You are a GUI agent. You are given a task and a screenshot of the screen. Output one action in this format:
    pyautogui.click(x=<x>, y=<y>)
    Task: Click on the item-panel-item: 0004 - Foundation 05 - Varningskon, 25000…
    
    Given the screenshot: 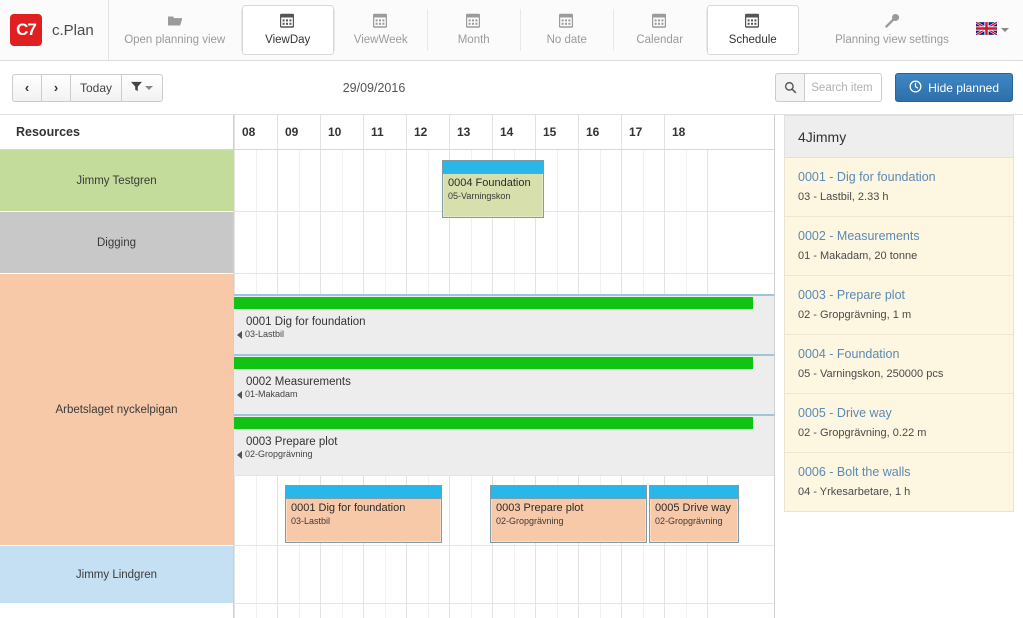 What is the action you would take?
    pyautogui.click(x=899, y=364)
    